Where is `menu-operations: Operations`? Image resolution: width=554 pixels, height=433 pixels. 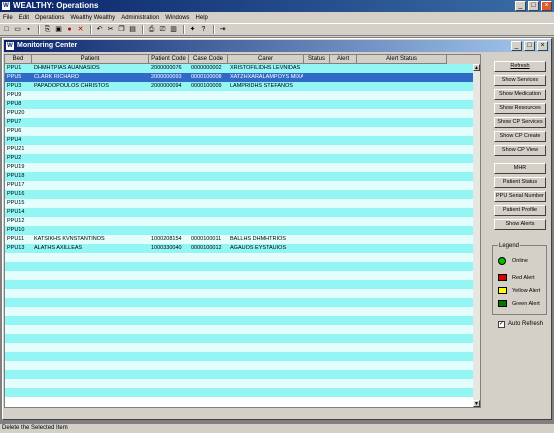 menu-operations: Operations is located at coordinates (49, 18).